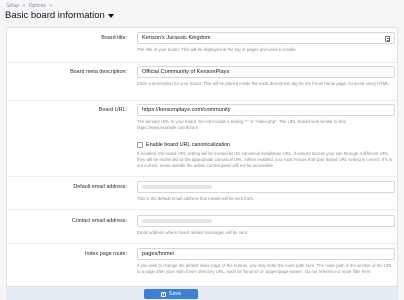  What do you see at coordinates (100, 187) in the screenshot?
I see `default-email-label: Default email address:` at bounding box center [100, 187].